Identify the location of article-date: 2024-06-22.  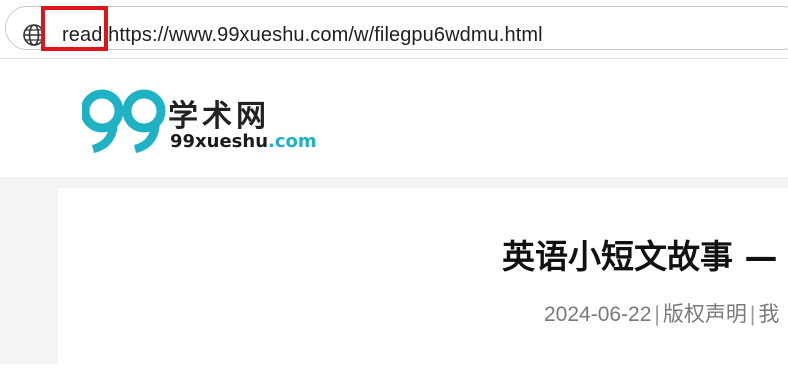
(598, 314).